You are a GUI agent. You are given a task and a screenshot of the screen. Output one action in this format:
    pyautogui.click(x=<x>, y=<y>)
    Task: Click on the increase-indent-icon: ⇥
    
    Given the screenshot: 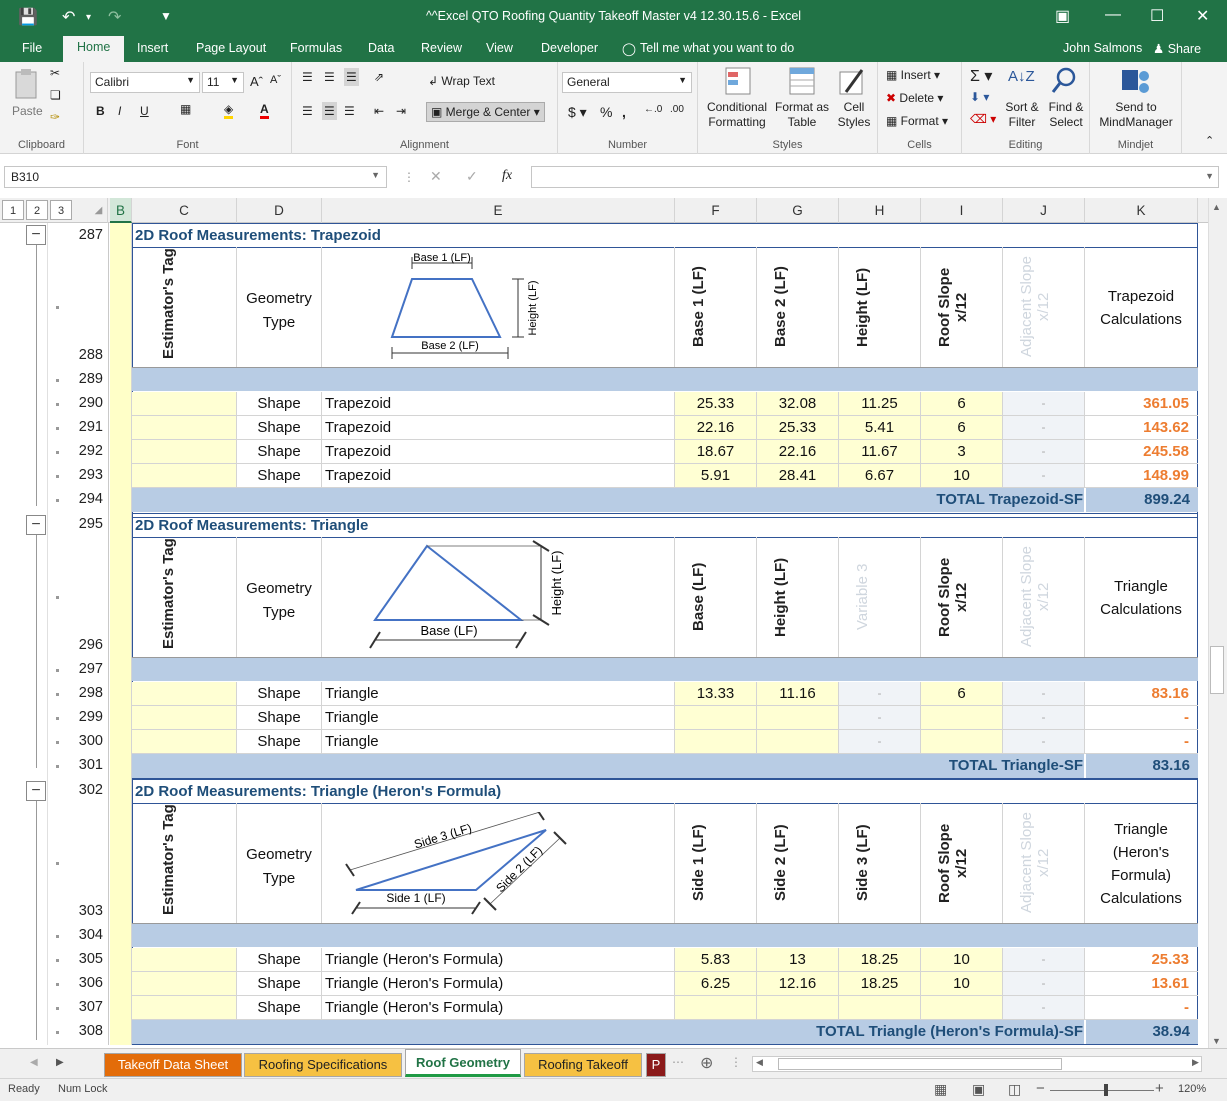 What is the action you would take?
    pyautogui.click(x=401, y=111)
    